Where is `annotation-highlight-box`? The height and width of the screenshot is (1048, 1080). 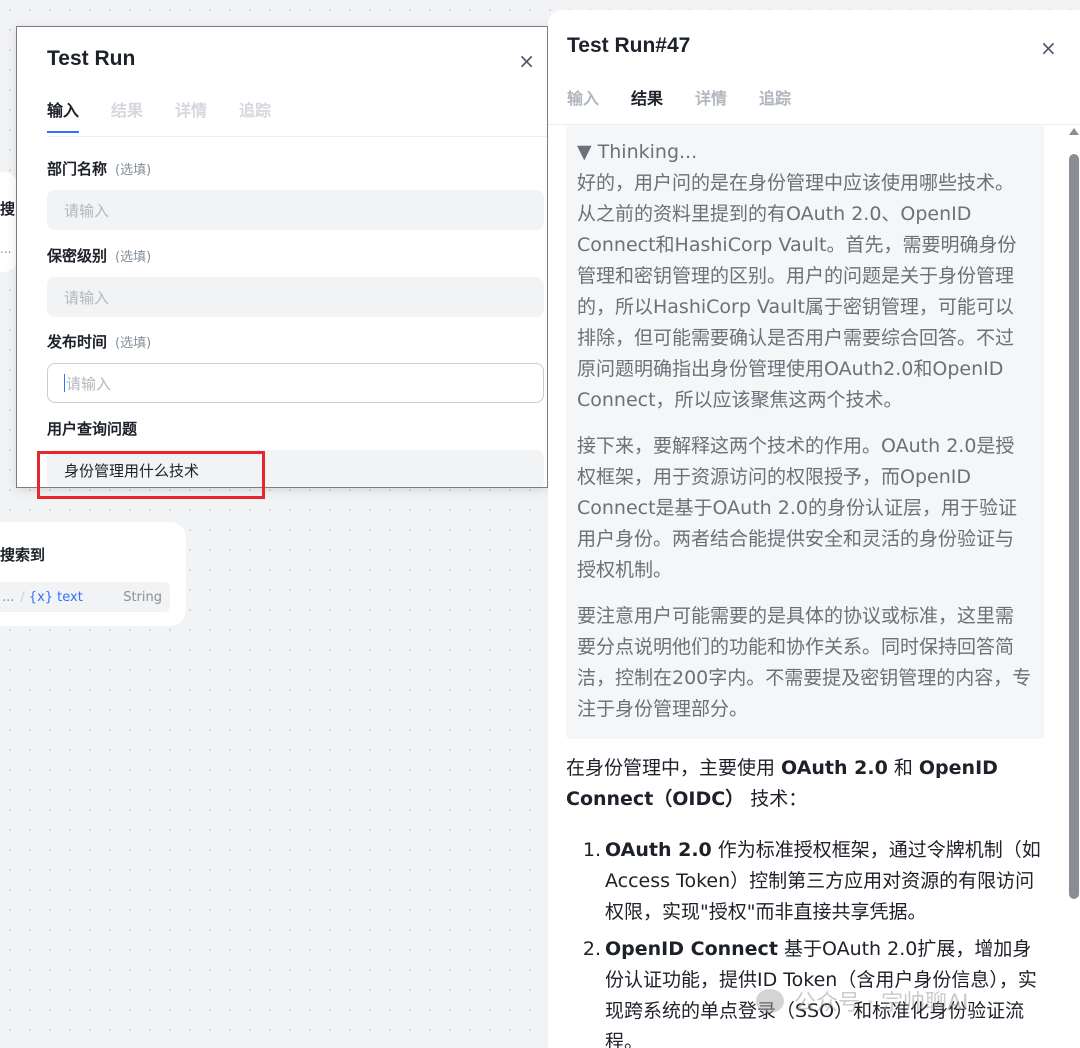 annotation-highlight-box is located at coordinates (151, 475).